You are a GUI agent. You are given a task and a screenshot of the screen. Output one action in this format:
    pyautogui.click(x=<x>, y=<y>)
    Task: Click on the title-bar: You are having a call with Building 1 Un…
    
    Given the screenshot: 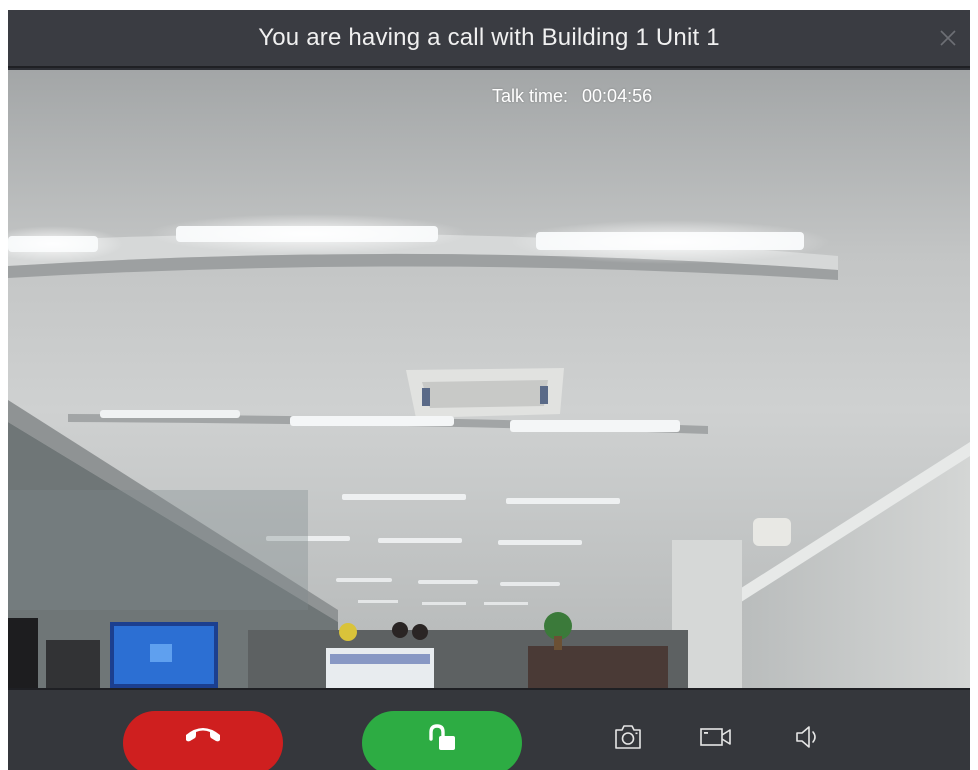 What is the action you would take?
    pyautogui.click(x=489, y=39)
    